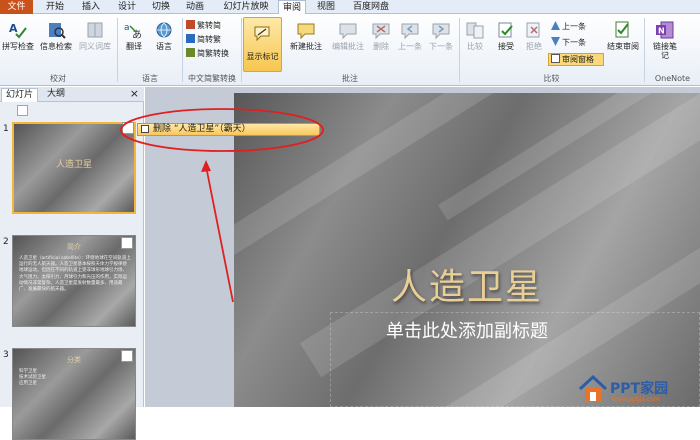  Describe the element at coordinates (16, 7) in the screenshot. I see `tab-file: 文件` at that location.